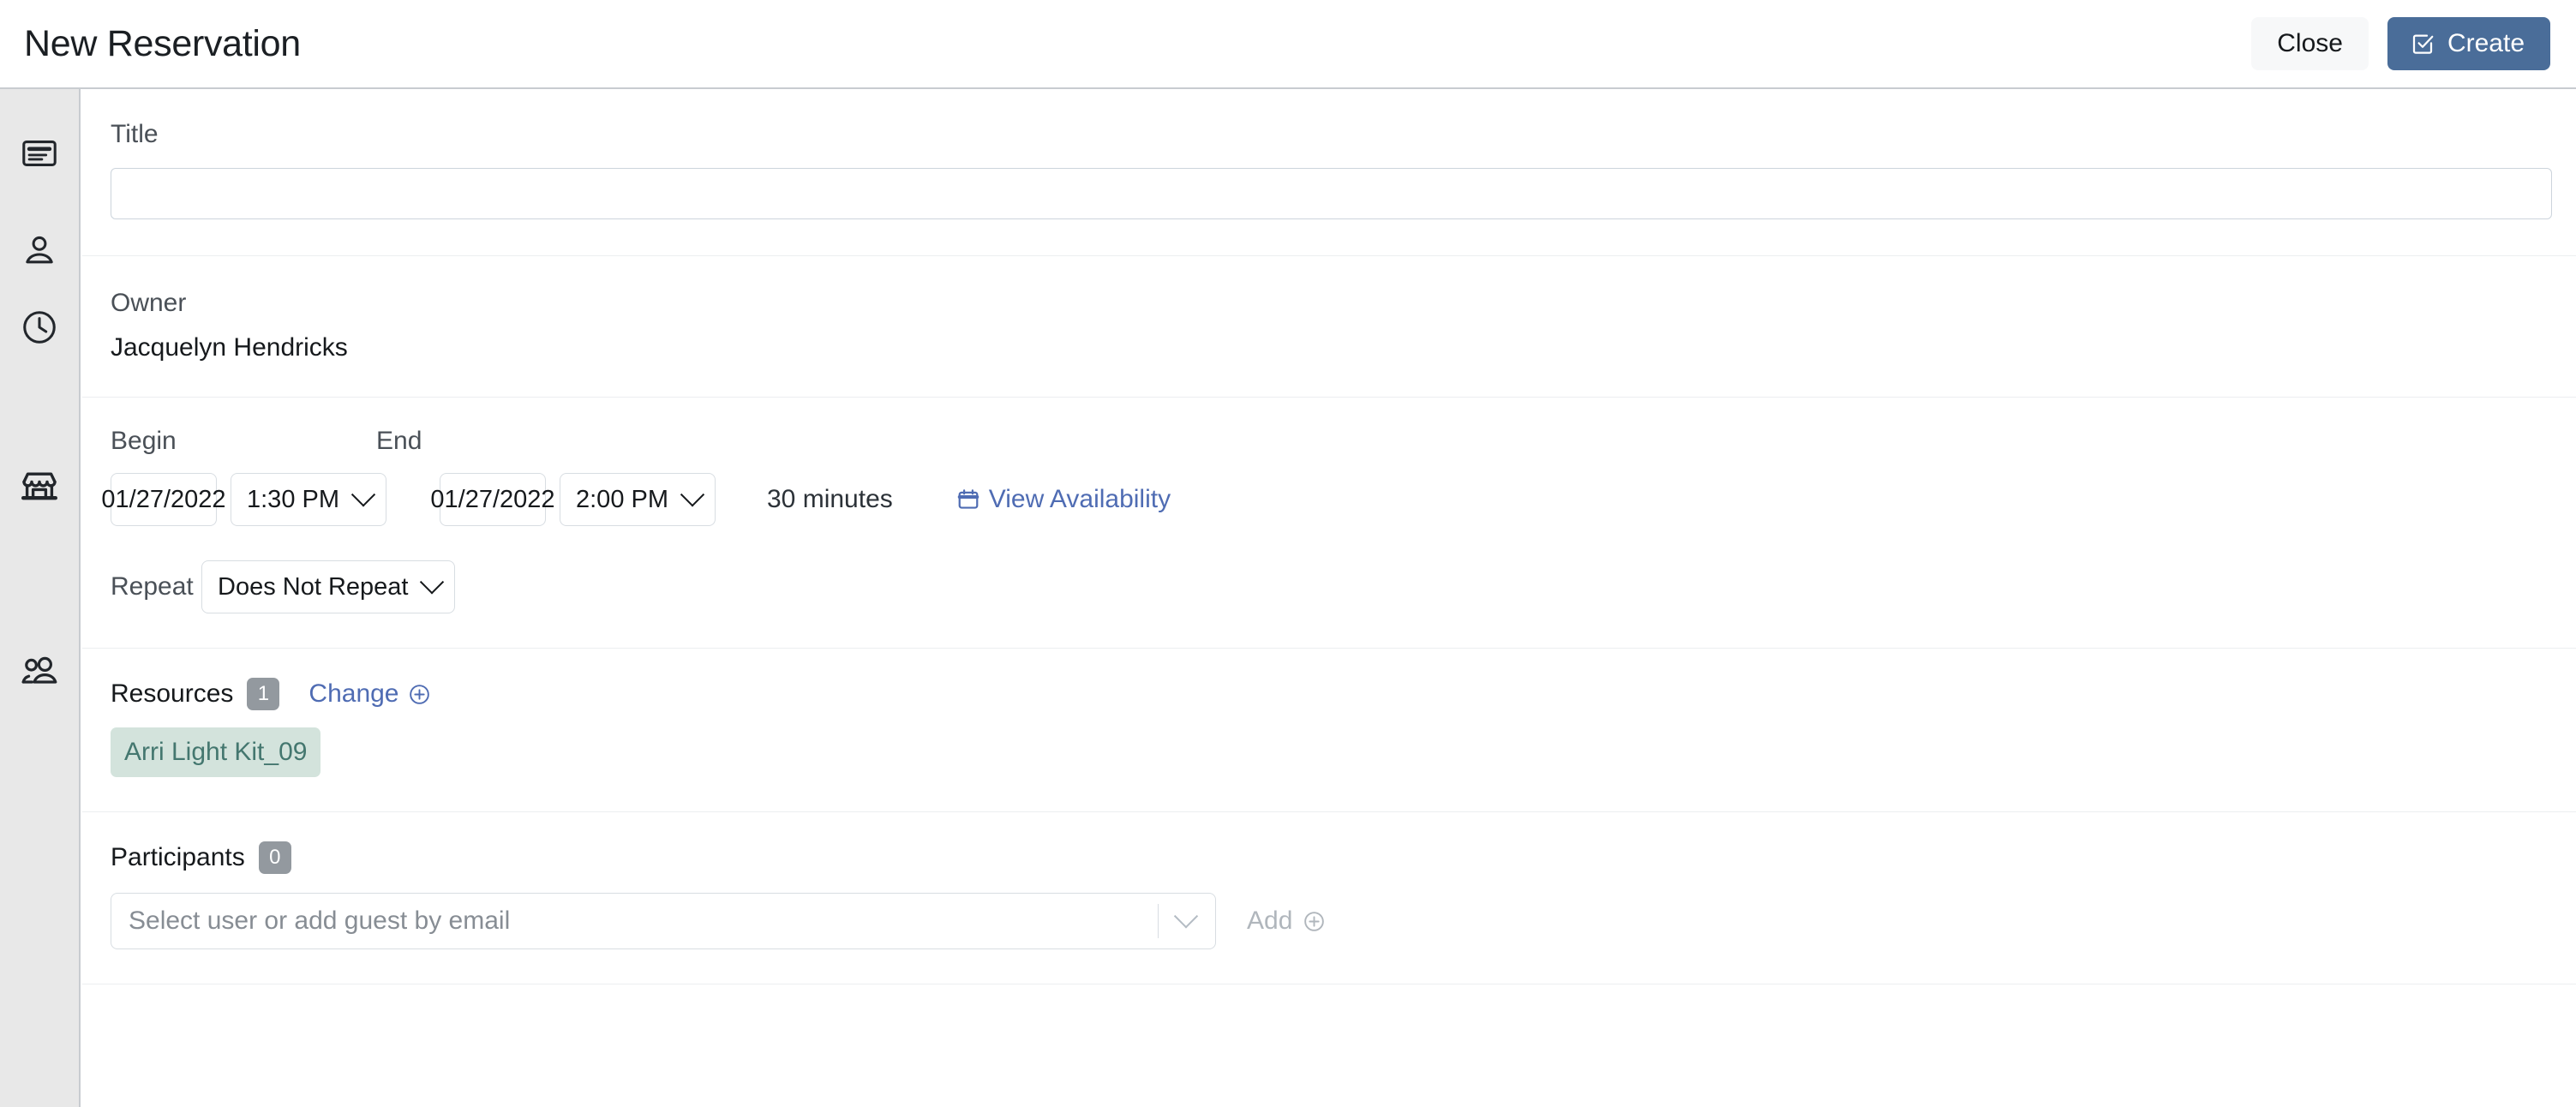 Image resolution: width=2576 pixels, height=1107 pixels. I want to click on sidebar-item-time, so click(39, 329).